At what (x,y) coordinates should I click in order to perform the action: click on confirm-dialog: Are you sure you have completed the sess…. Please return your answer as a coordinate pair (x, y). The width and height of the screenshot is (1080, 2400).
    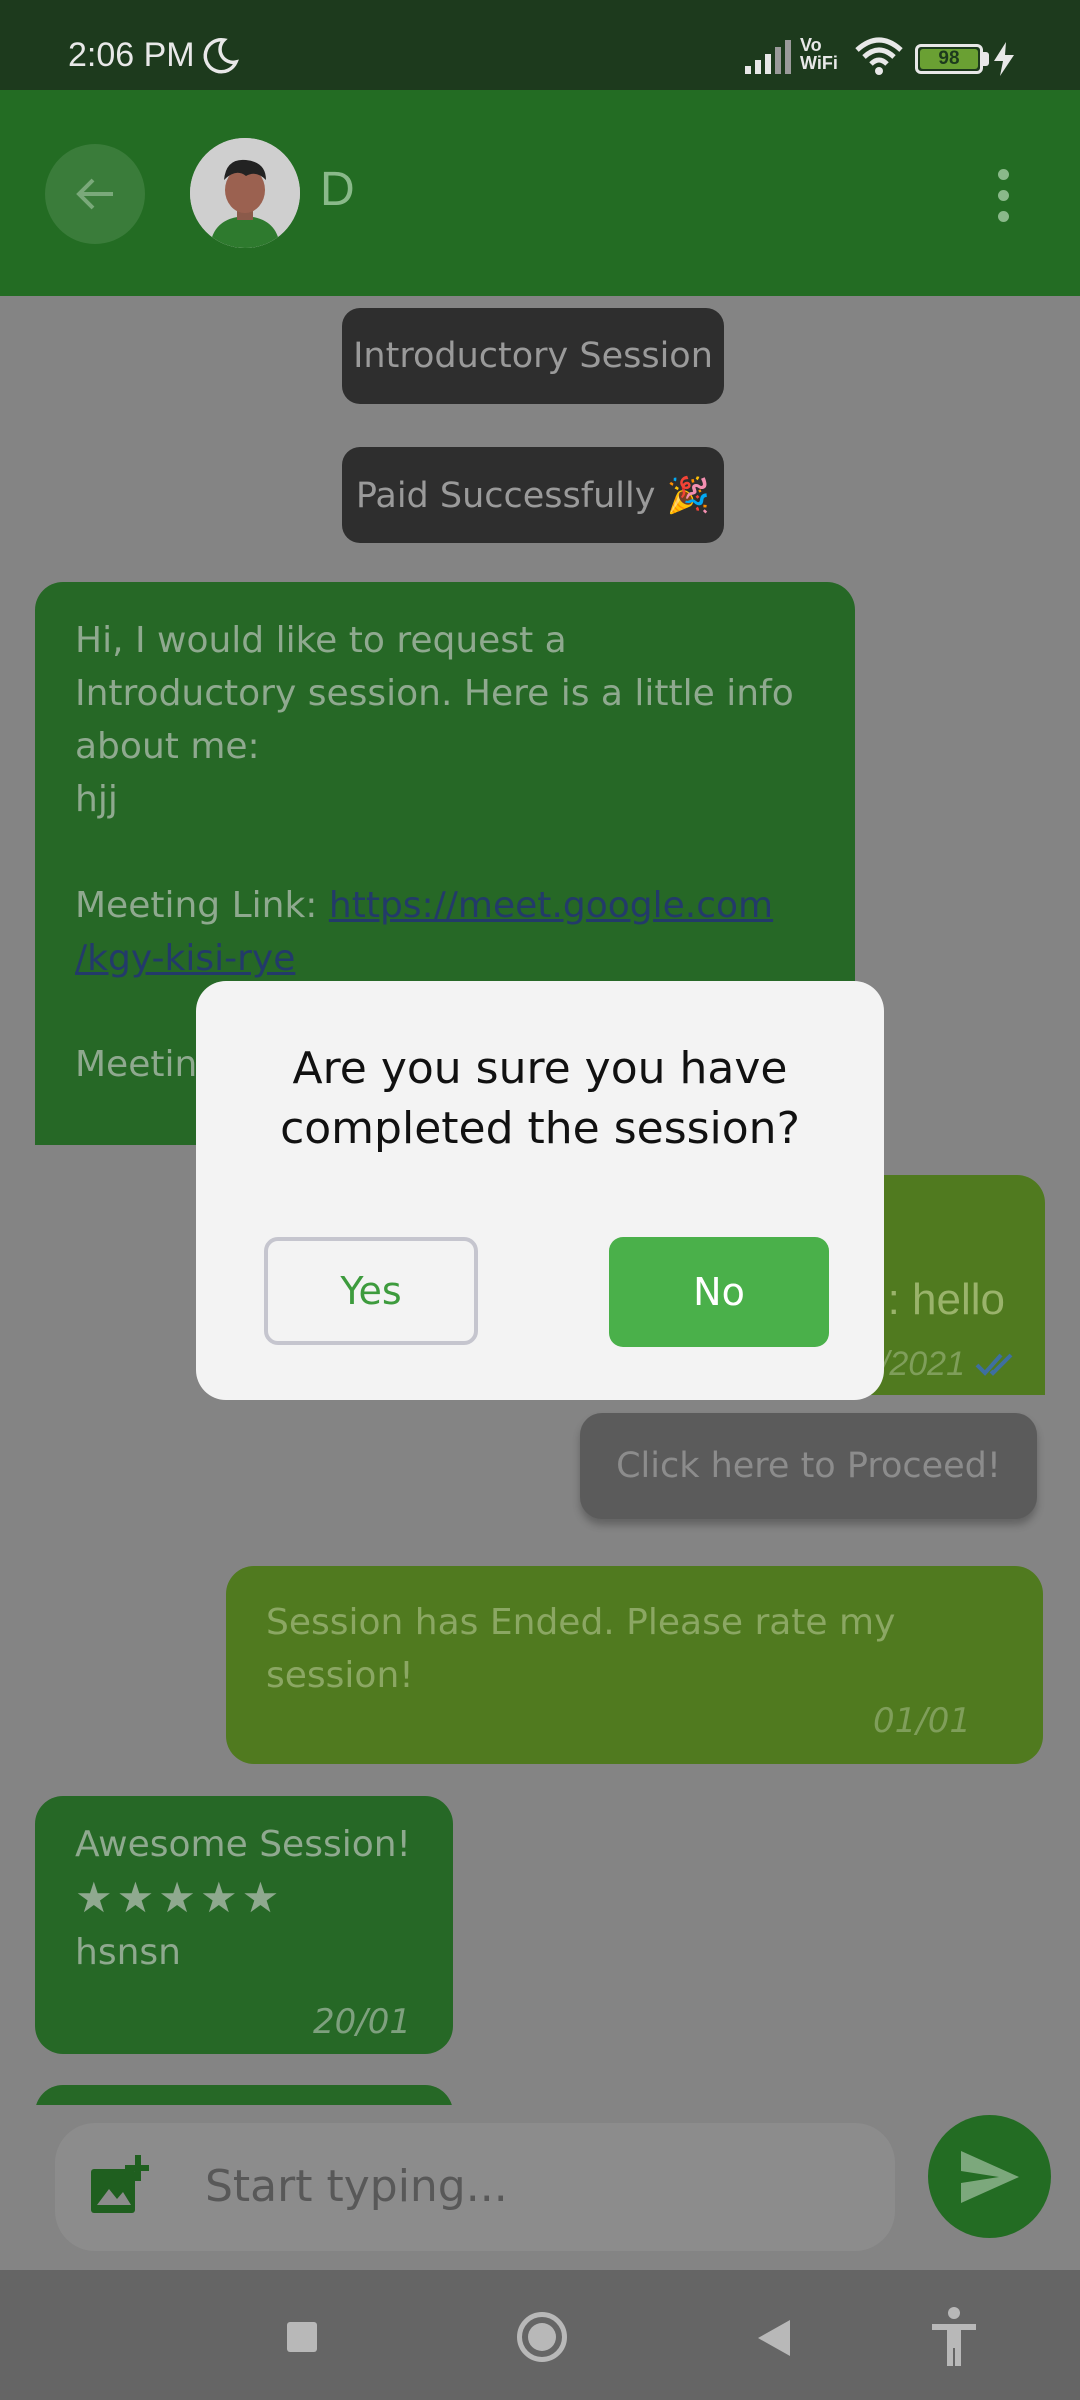
    Looking at the image, I should click on (540, 1190).